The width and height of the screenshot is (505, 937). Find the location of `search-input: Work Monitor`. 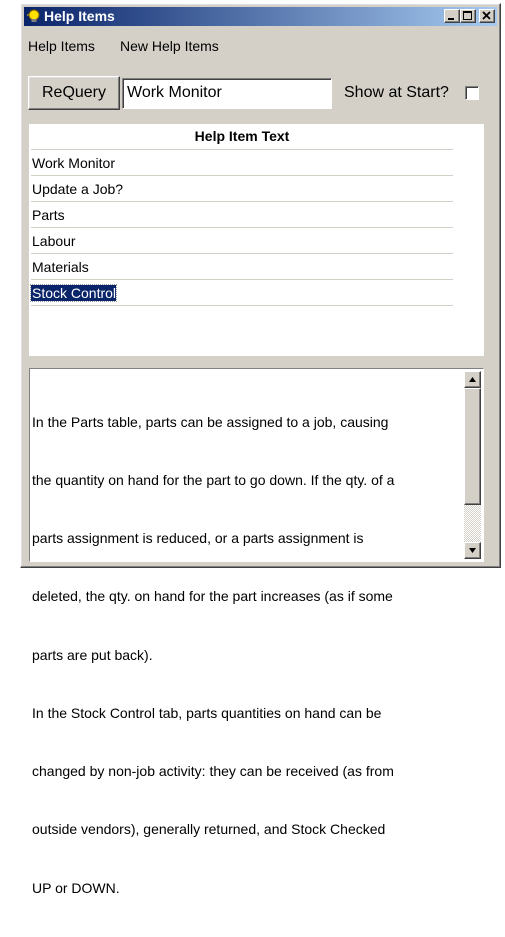

search-input: Work Monitor is located at coordinates (227, 93).